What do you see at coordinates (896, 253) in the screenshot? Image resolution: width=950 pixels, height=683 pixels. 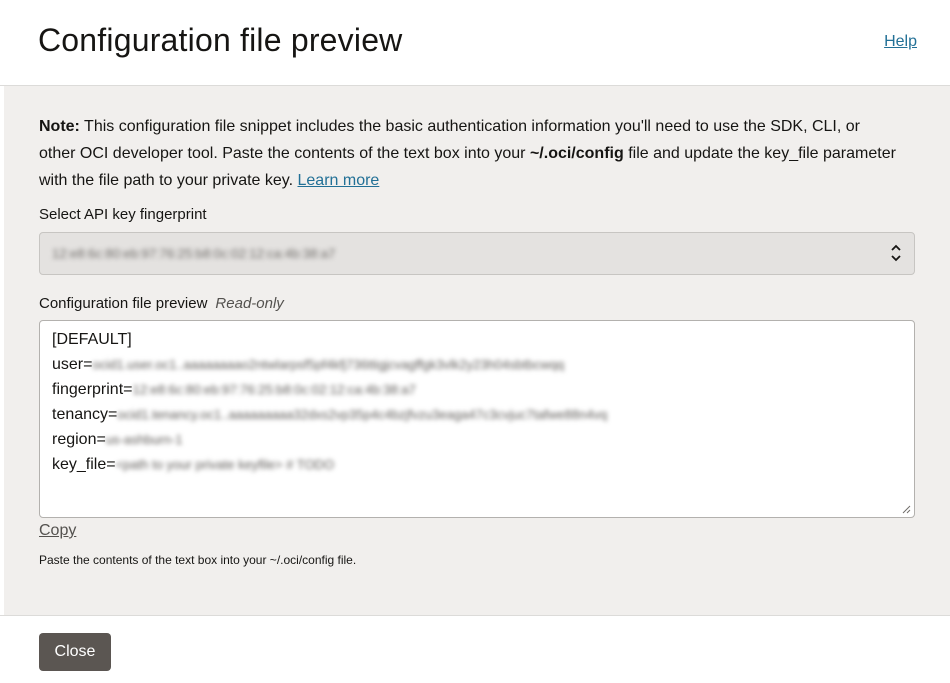 I see `select-arrows-icon` at bounding box center [896, 253].